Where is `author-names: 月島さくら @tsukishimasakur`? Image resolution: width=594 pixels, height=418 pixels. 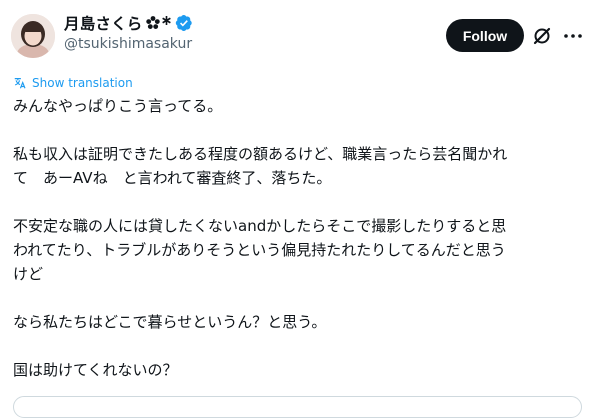
author-names: 月島さくら @tsukishimasakur is located at coordinates (128, 32).